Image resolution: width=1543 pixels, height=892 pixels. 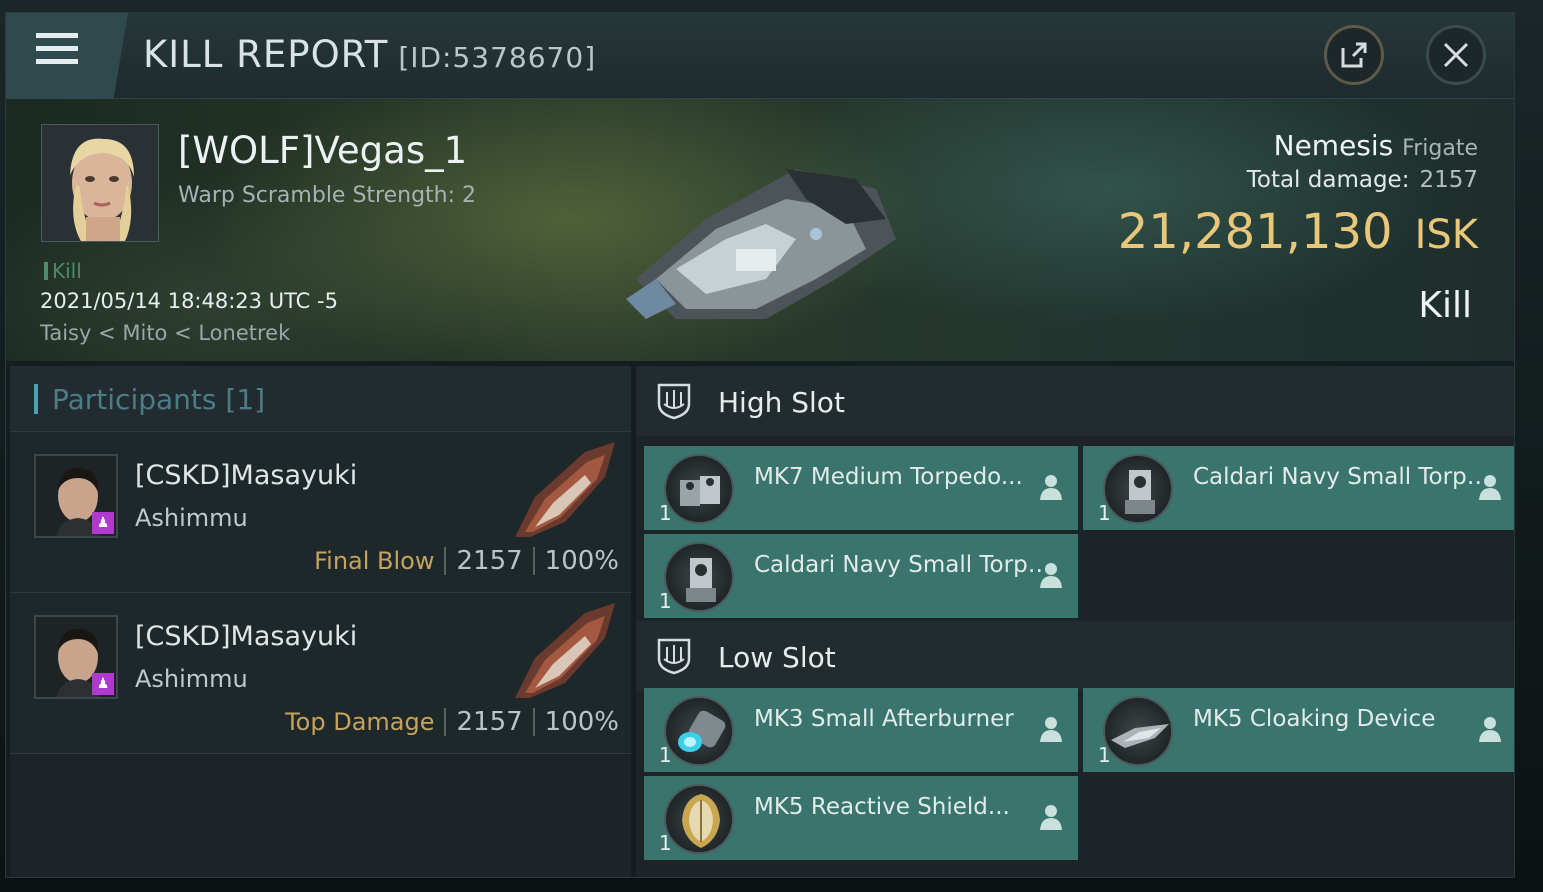 I want to click on module-name: MK5 Cloaking Device, so click(x=1314, y=719).